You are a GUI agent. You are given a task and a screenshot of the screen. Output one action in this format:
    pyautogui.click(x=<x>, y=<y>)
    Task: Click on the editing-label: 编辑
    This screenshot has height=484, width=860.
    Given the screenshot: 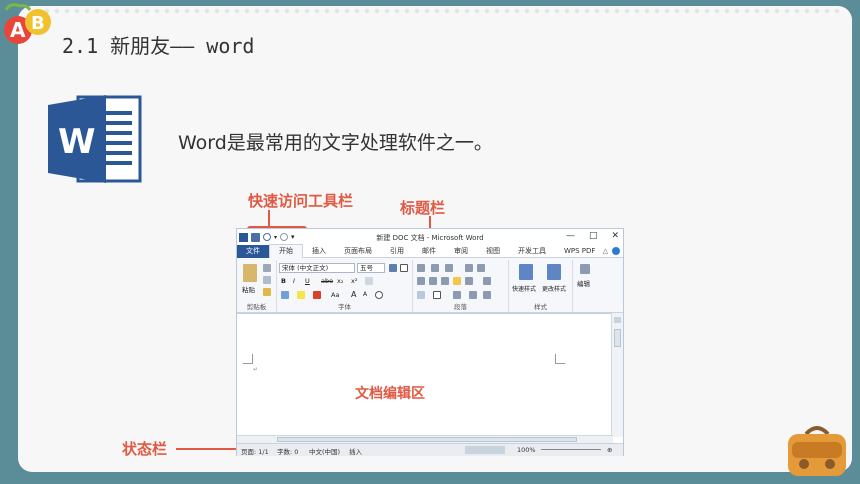 What is the action you would take?
    pyautogui.click(x=583, y=283)
    